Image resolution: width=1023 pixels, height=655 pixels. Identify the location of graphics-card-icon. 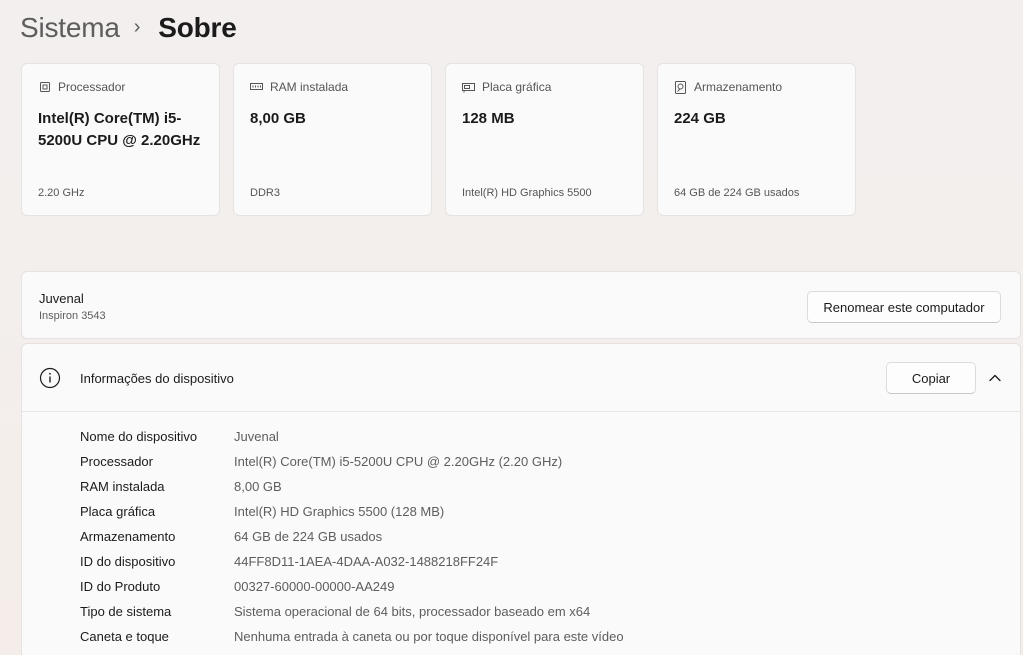
(468, 87).